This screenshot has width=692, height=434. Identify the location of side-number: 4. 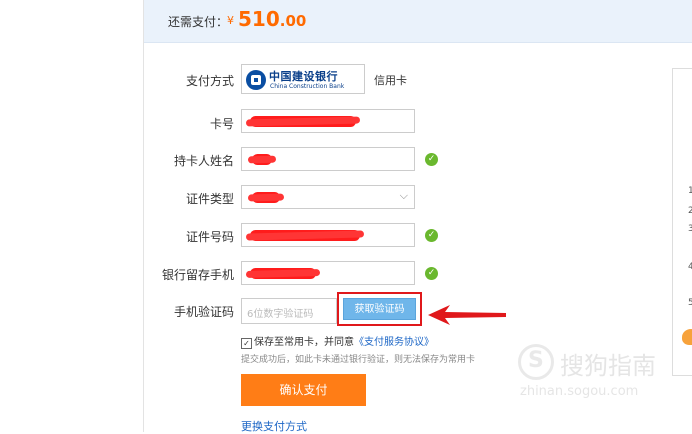
(690, 267).